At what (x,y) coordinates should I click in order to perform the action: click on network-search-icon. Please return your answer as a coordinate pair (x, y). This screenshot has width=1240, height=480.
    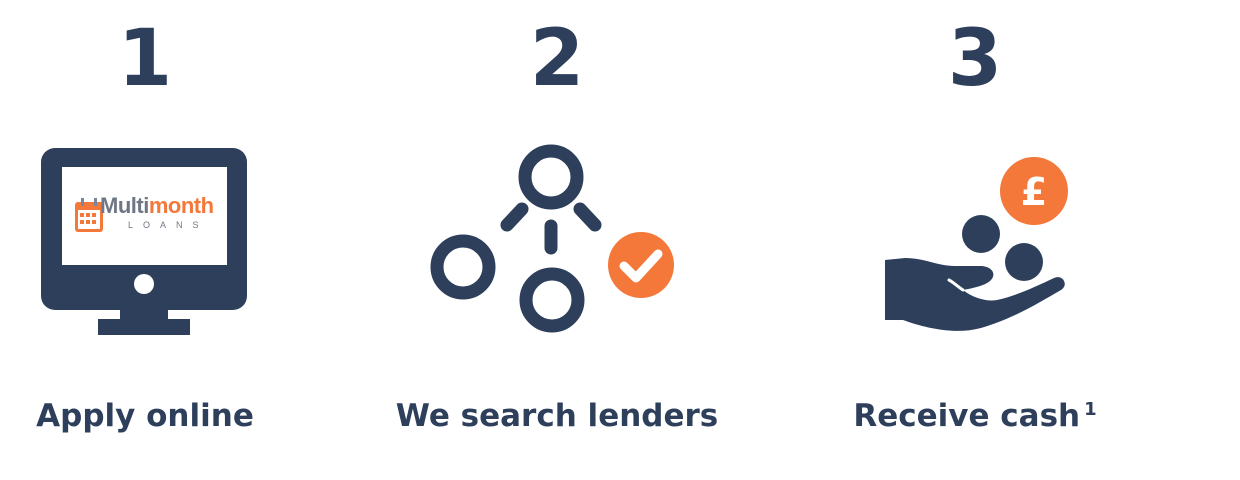
    Looking at the image, I should click on (552, 238).